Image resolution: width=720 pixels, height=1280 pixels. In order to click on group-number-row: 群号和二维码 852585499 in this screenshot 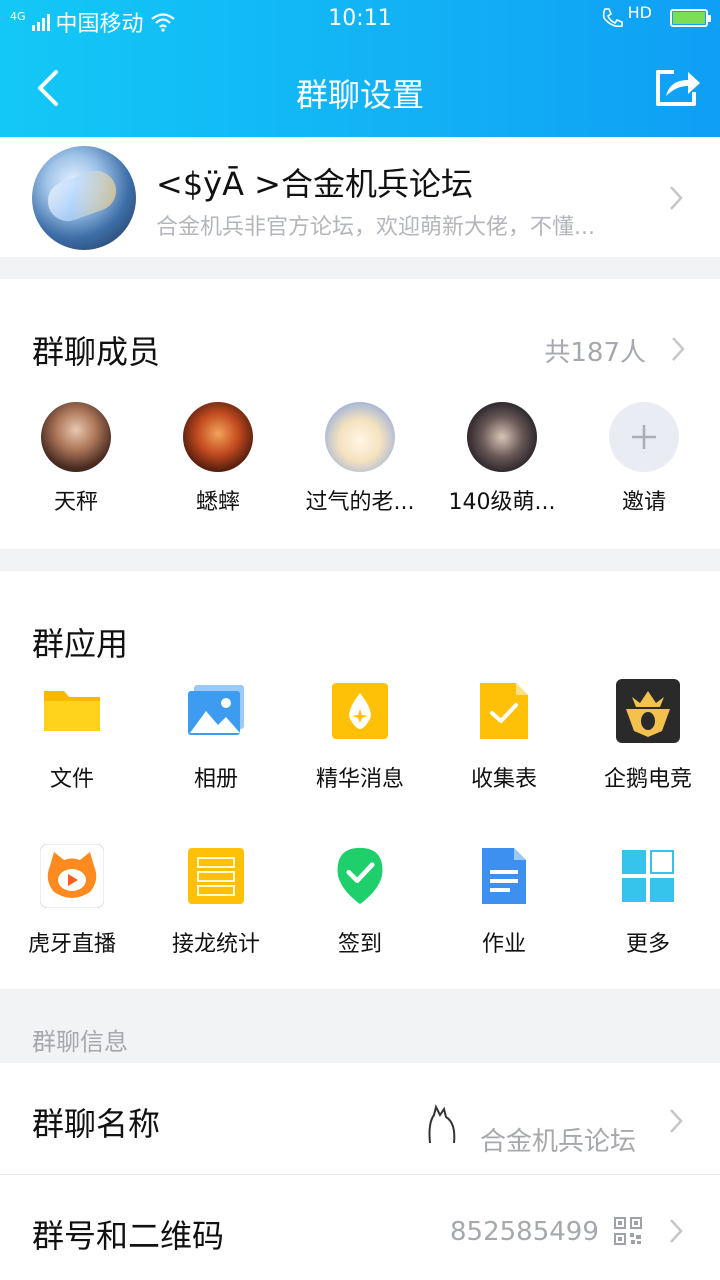, I will do `click(360, 1227)`.